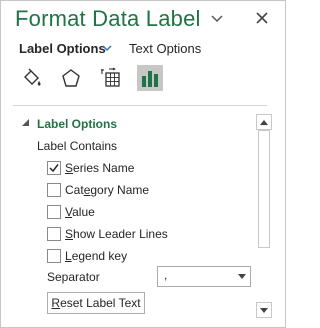  Describe the element at coordinates (54, 190) in the screenshot. I see `category-name-checkbox` at that location.